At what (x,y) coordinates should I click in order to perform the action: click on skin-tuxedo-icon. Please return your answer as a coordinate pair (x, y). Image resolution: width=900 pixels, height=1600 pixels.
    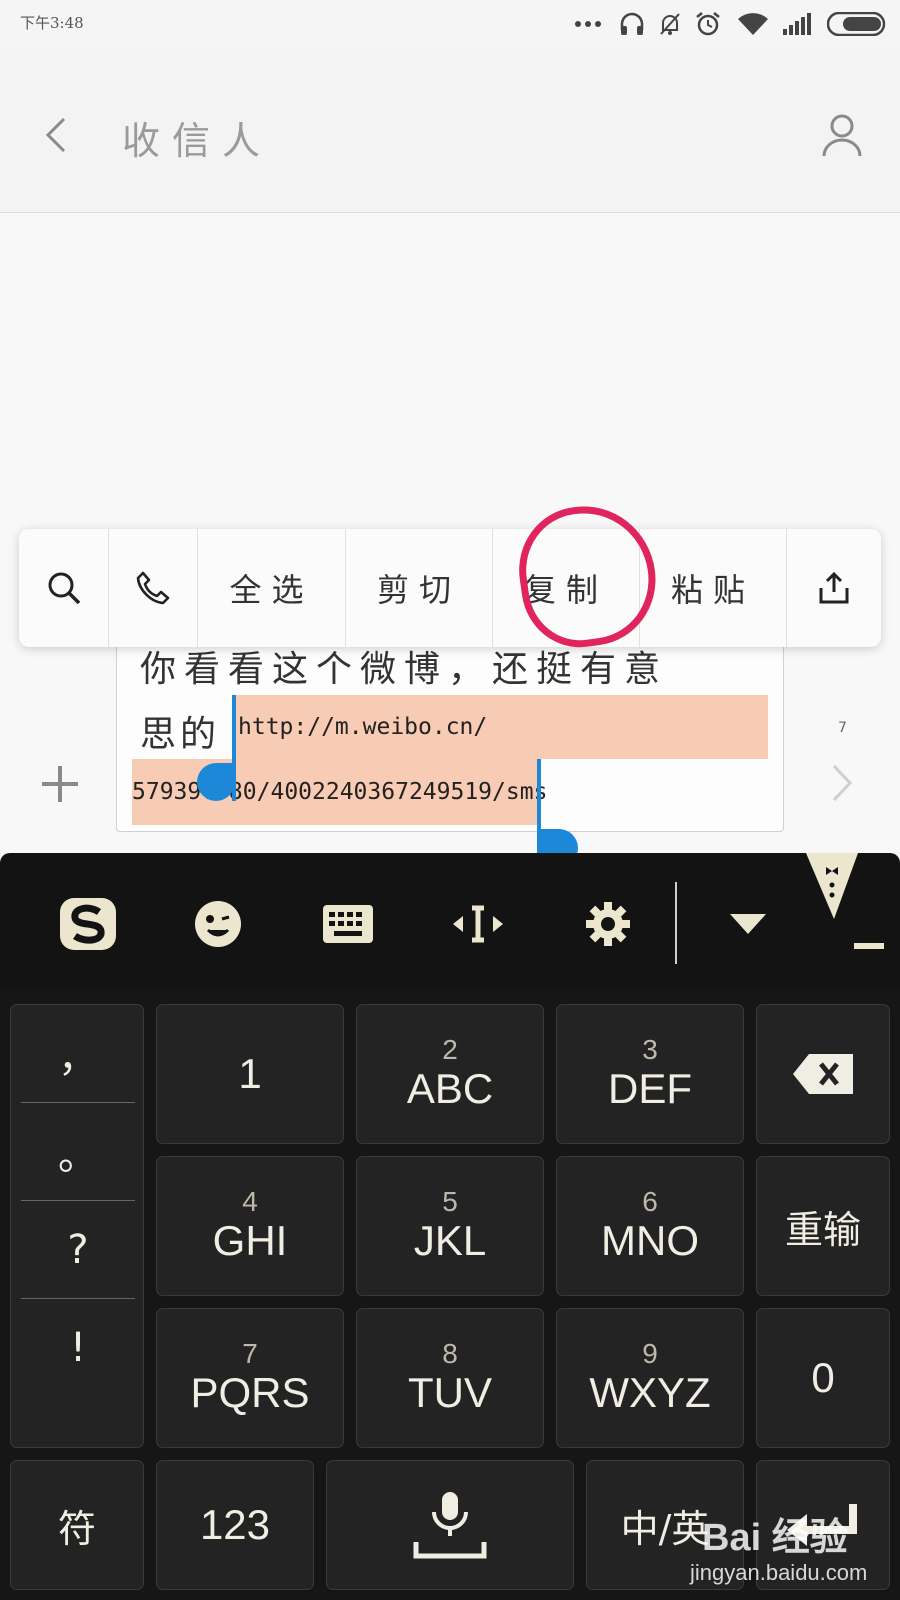
    Looking at the image, I should click on (845, 901).